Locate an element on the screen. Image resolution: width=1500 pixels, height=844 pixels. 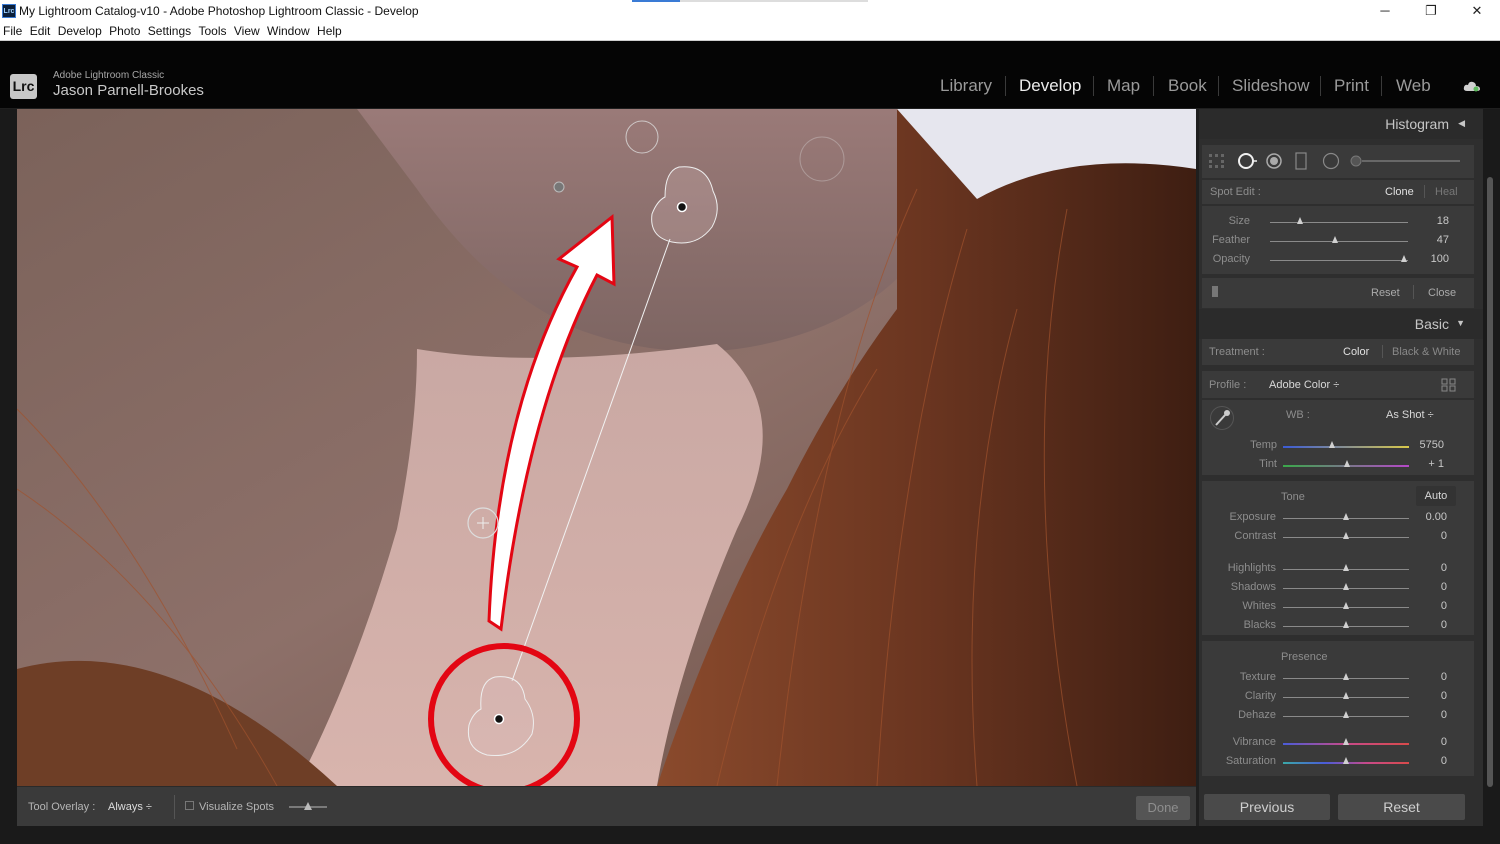
target-spot-pin is located at coordinates (499, 719).